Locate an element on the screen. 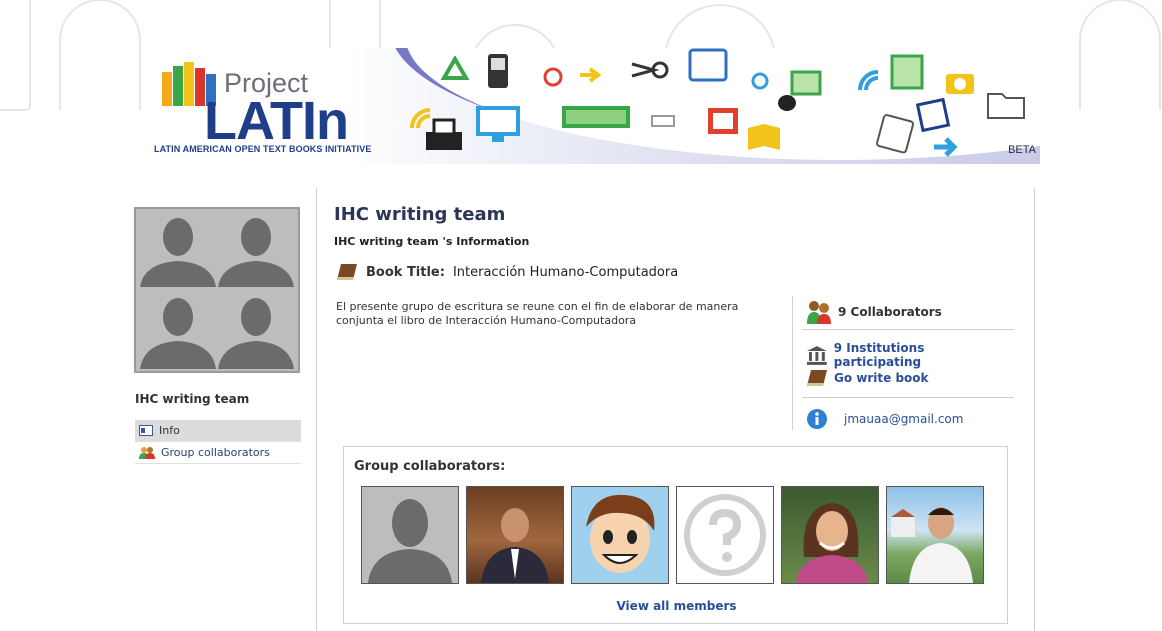  folder-icon is located at coordinates (1006, 103).